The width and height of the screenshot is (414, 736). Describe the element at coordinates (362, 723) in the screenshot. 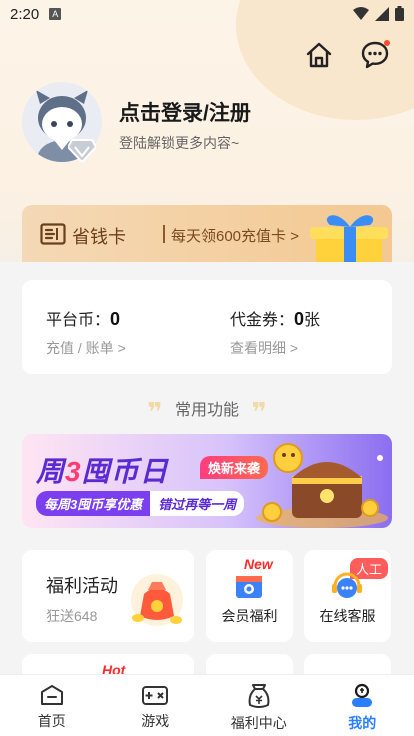

I see `tab-mine-label: 我的` at that location.